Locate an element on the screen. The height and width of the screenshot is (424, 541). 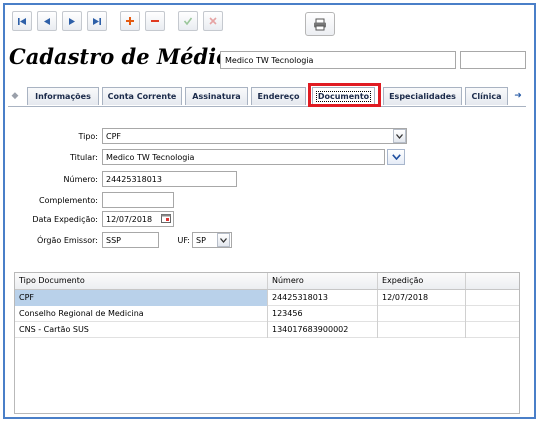
cell-tipo: CPF is located at coordinates (141, 298).